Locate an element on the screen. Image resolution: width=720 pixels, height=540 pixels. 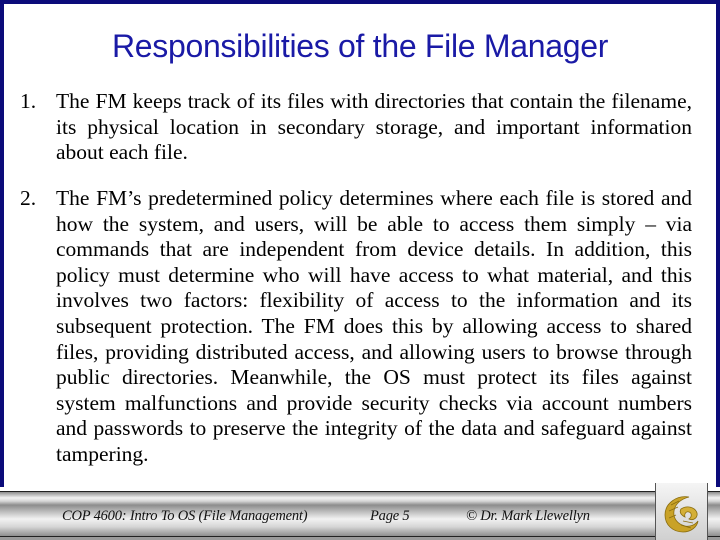
logo-box is located at coordinates (681, 511).